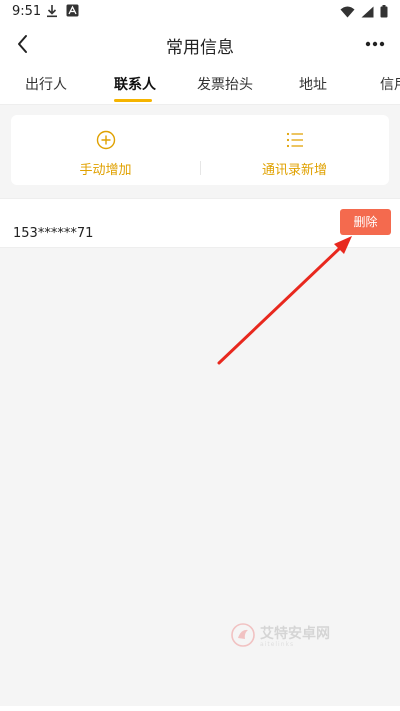 This screenshot has width=400, height=711. Describe the element at coordinates (384, 11) in the screenshot. I see `battery-icon` at that location.